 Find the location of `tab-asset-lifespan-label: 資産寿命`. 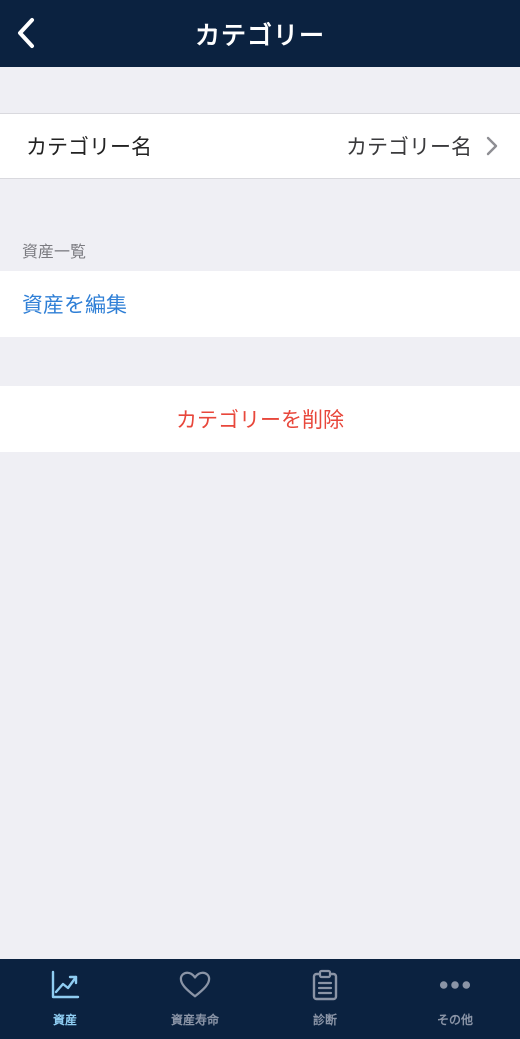

tab-asset-lifespan-label: 資産寿命 is located at coordinates (194, 1020).